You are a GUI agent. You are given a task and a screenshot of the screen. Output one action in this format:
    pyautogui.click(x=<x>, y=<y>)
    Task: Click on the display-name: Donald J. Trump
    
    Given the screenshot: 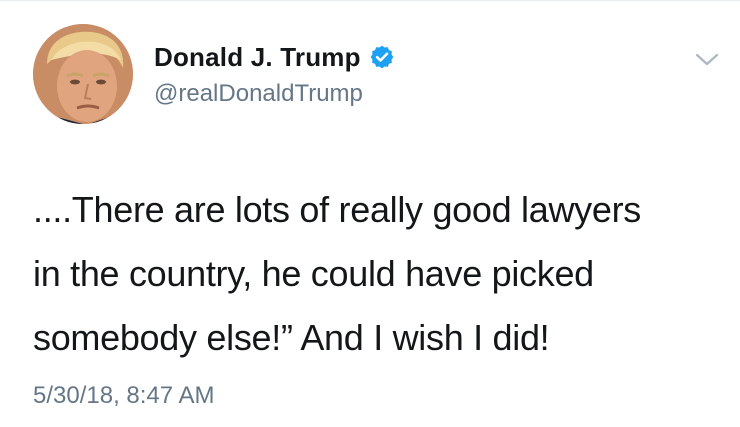 What is the action you would take?
    pyautogui.click(x=257, y=57)
    